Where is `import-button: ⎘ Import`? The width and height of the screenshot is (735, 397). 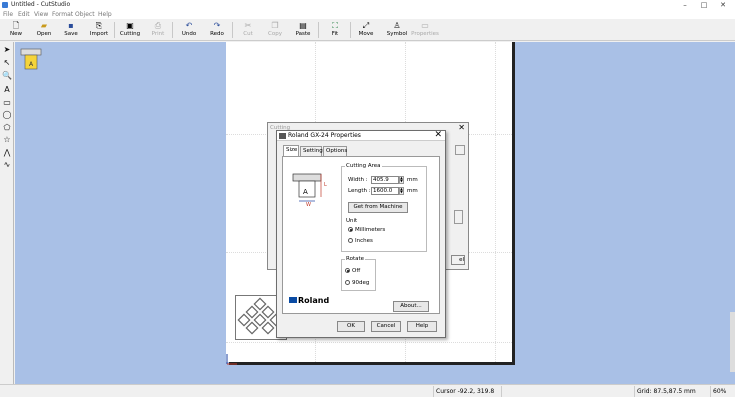 import-button: ⎘ Import is located at coordinates (99, 30).